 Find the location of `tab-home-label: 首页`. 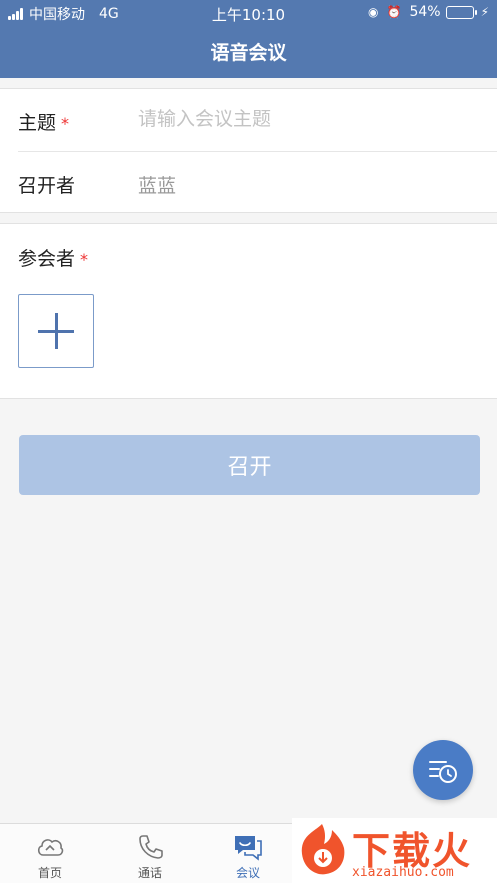

tab-home-label: 首页 is located at coordinates (49, 873).